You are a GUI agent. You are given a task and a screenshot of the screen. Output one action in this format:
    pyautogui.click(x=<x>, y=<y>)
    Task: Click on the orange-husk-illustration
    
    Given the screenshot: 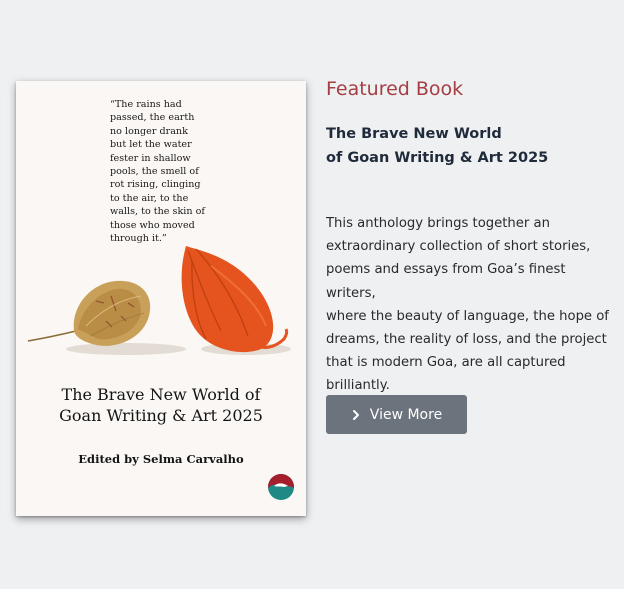 What is the action you would take?
    pyautogui.click(x=235, y=299)
    